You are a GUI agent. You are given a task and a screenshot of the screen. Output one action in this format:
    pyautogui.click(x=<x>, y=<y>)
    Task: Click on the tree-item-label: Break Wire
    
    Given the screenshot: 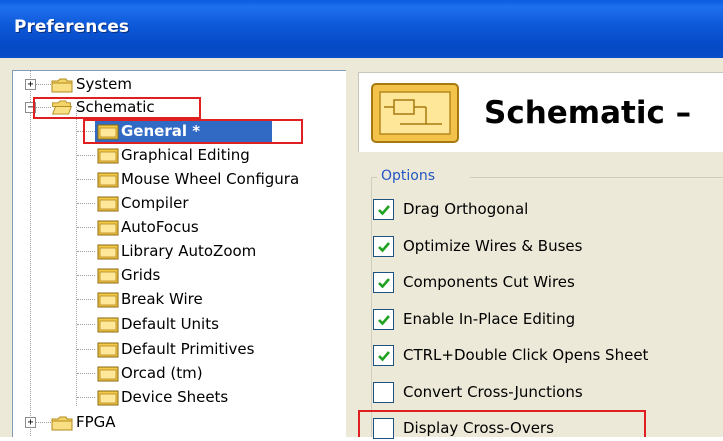 What is the action you would take?
    pyautogui.click(x=162, y=299)
    